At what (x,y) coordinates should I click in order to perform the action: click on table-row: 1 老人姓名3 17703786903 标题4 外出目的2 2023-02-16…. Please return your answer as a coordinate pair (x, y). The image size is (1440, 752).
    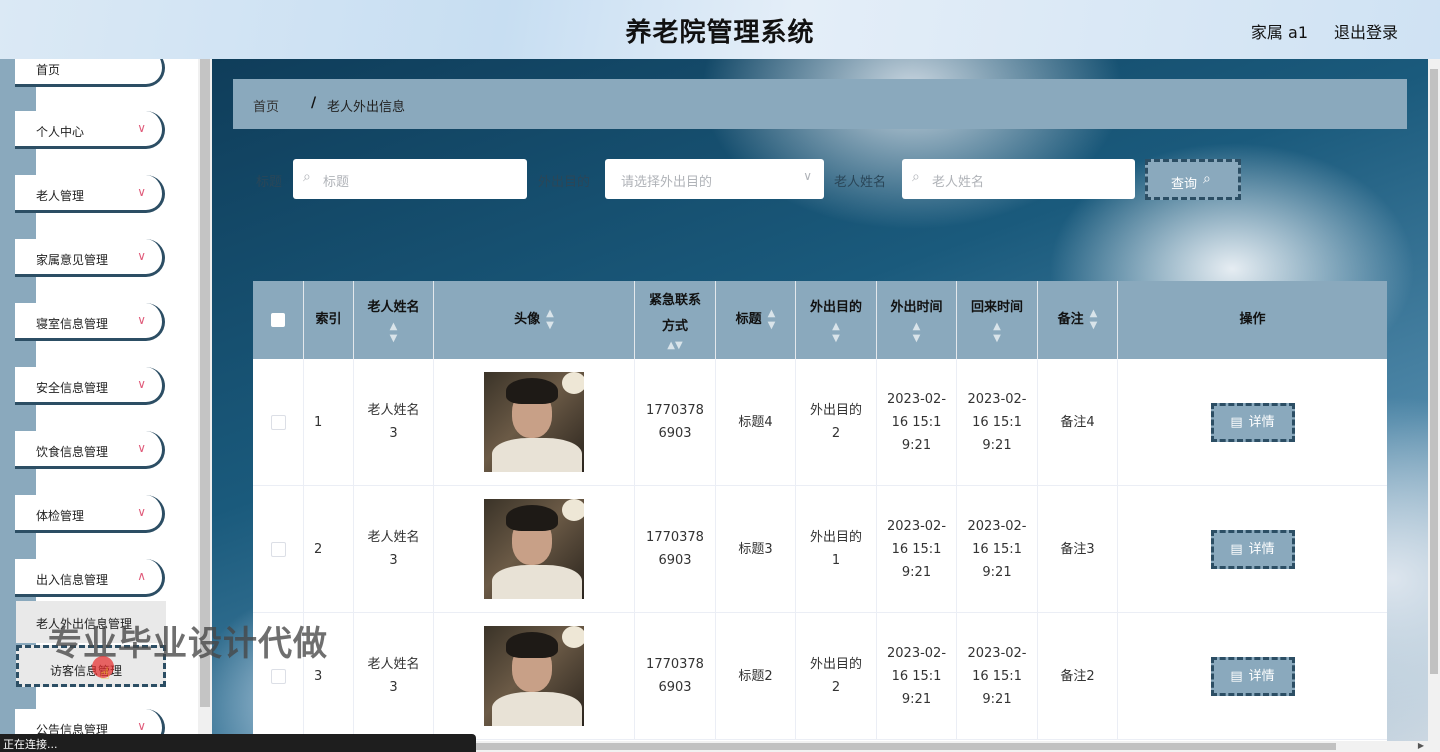
    Looking at the image, I should click on (820, 422).